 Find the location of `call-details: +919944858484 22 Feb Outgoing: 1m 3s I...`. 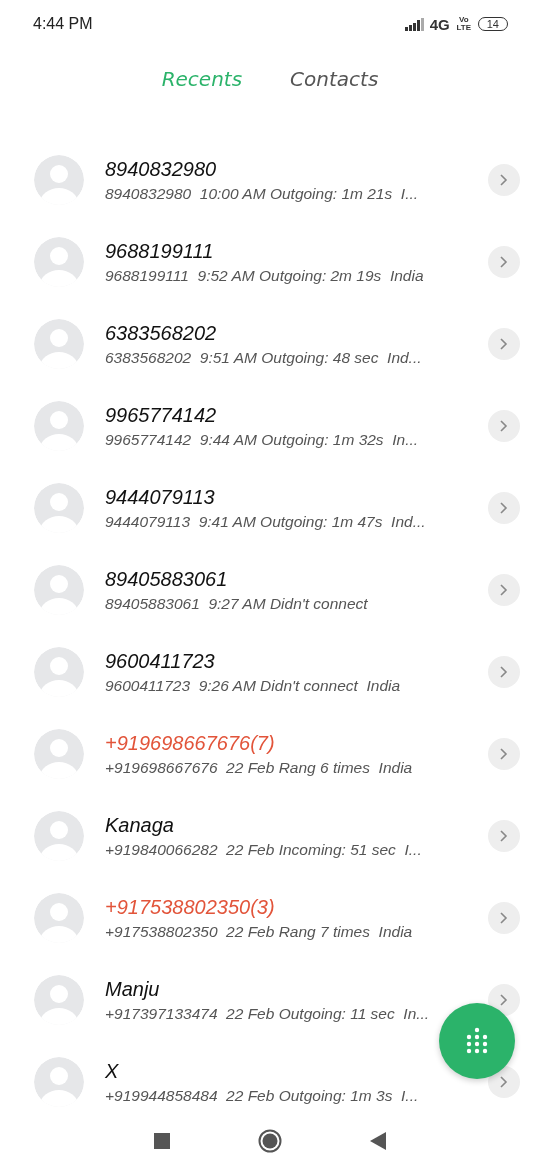

call-details: +919944858484 22 Feb Outgoing: 1m 3s I... is located at coordinates (262, 1095).